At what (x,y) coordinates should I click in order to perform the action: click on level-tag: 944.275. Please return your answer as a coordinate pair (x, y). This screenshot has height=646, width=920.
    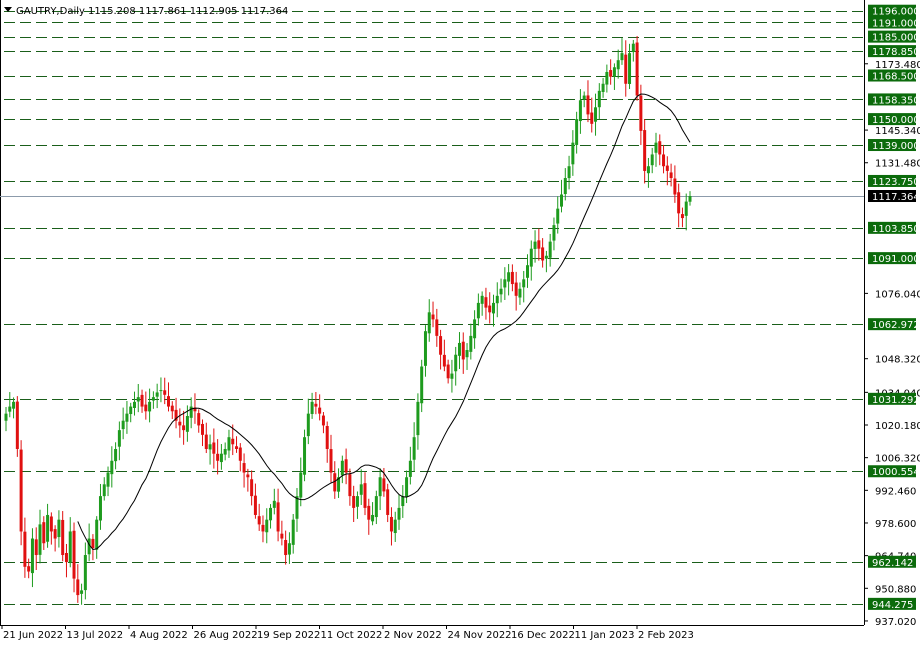
    Looking at the image, I should click on (892, 604).